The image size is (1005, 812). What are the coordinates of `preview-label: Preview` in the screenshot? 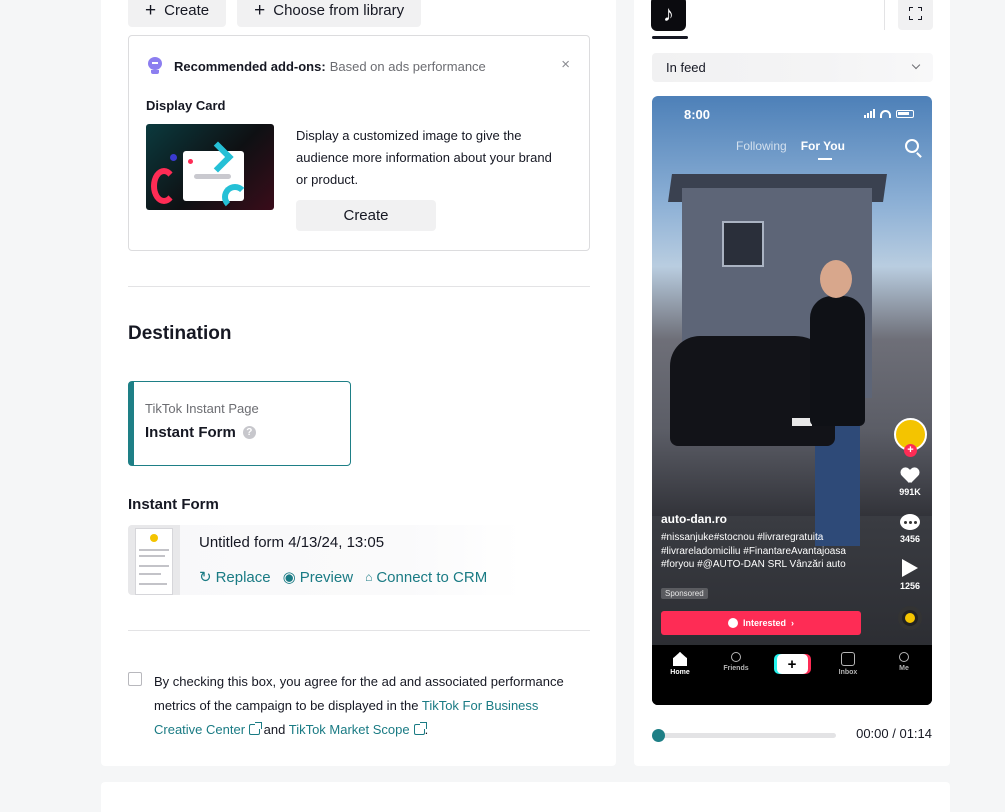 It's located at (326, 577).